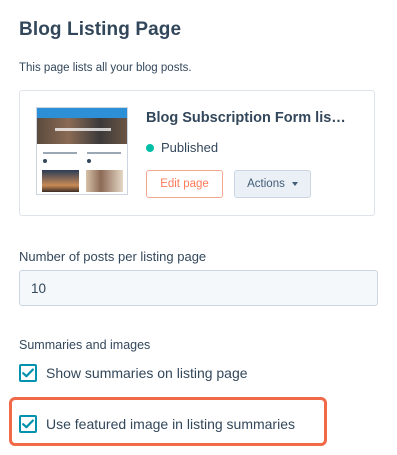 The width and height of the screenshot is (397, 455). I want to click on thumbnail-hero, so click(82, 131).